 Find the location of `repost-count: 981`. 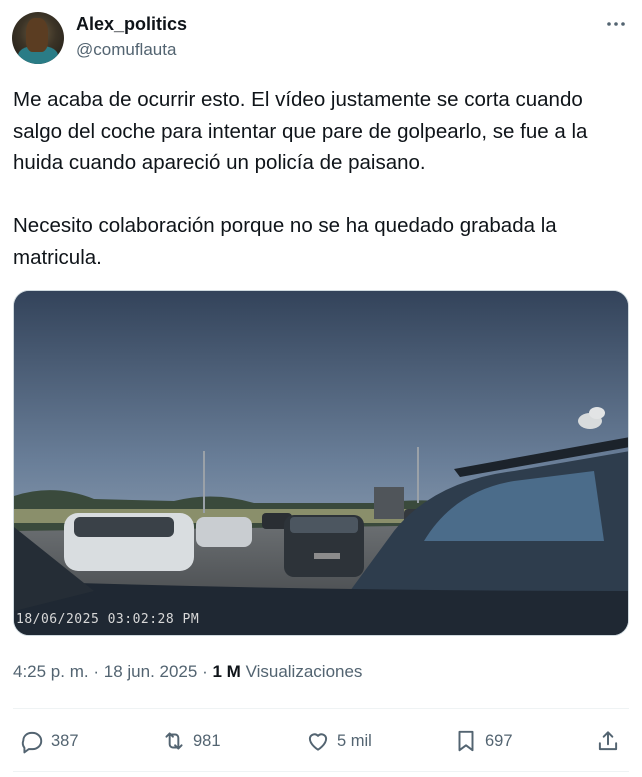

repost-count: 981 is located at coordinates (207, 740).